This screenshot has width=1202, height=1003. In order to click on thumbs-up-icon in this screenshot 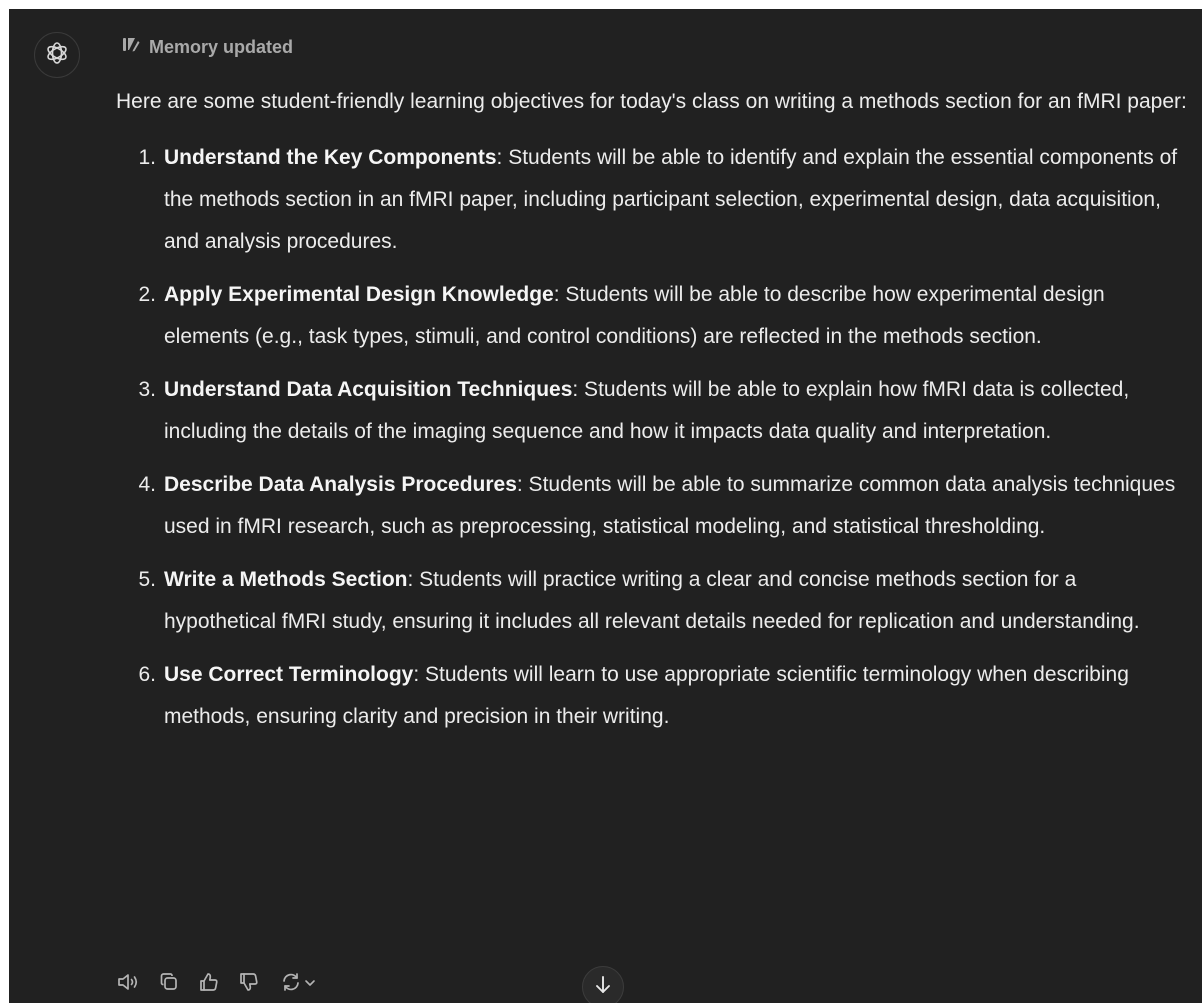, I will do `click(209, 984)`.